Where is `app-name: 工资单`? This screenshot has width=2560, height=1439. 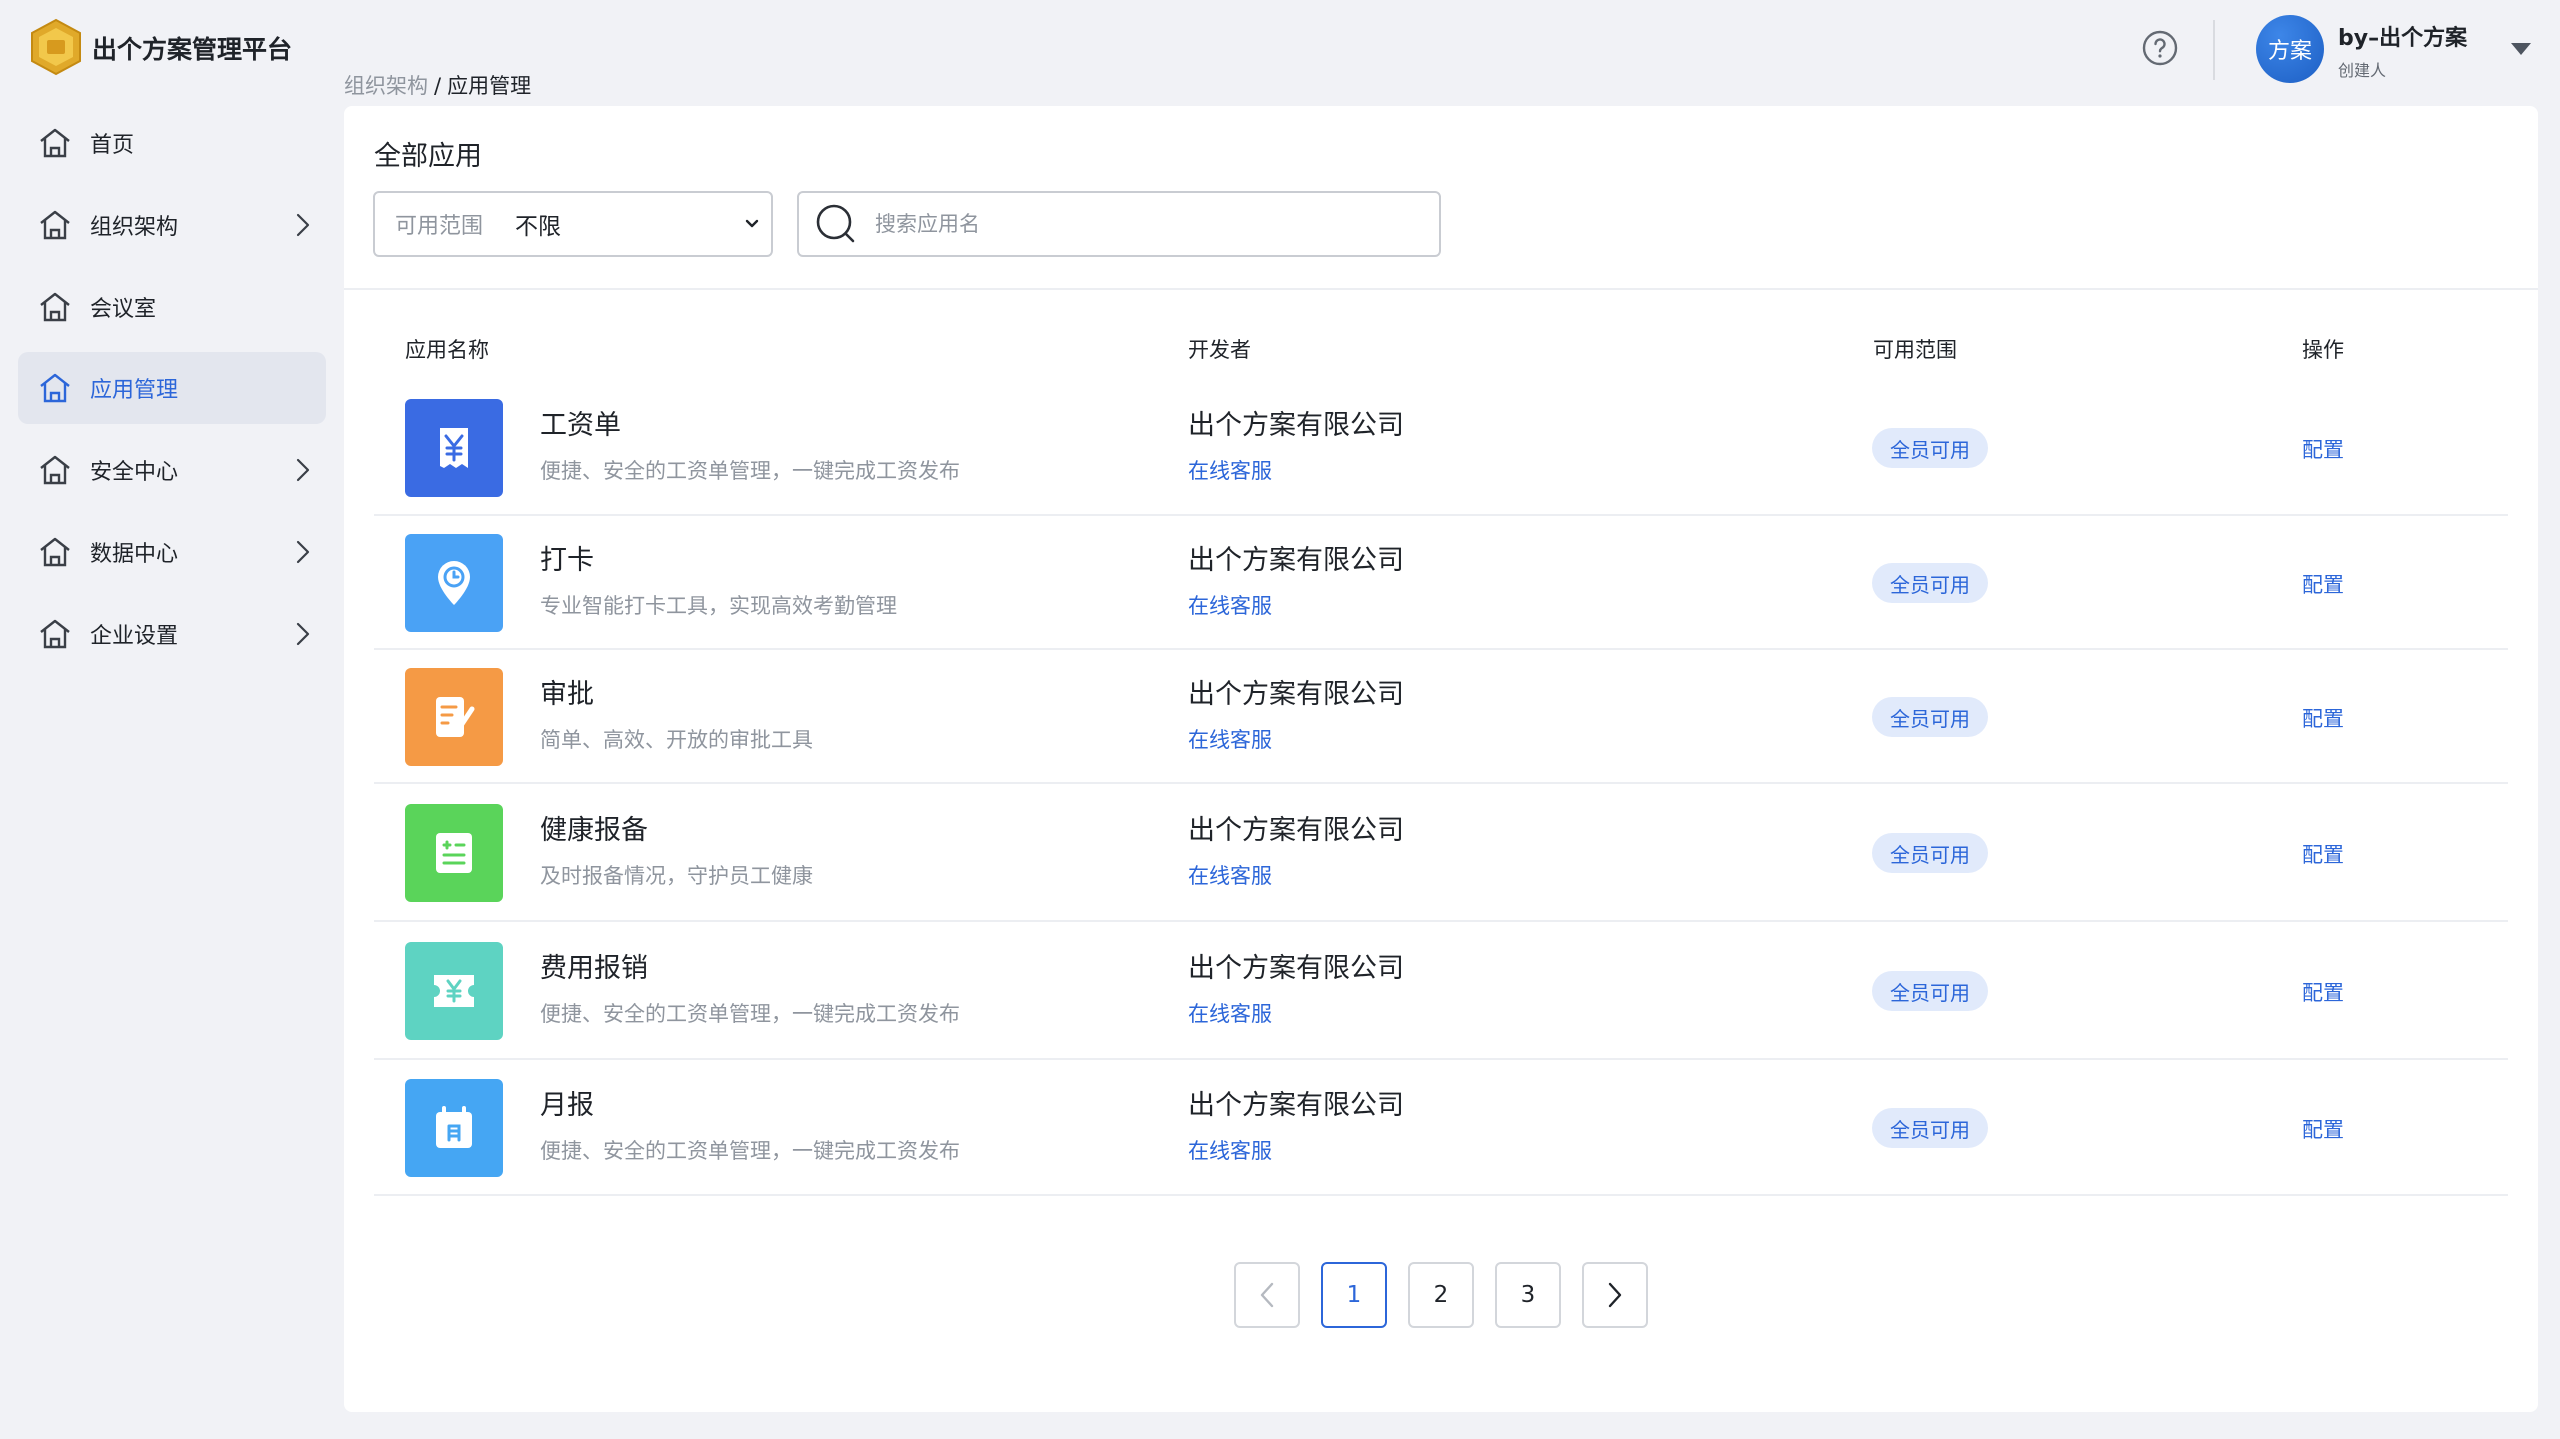 app-name: 工资单 is located at coordinates (580, 422).